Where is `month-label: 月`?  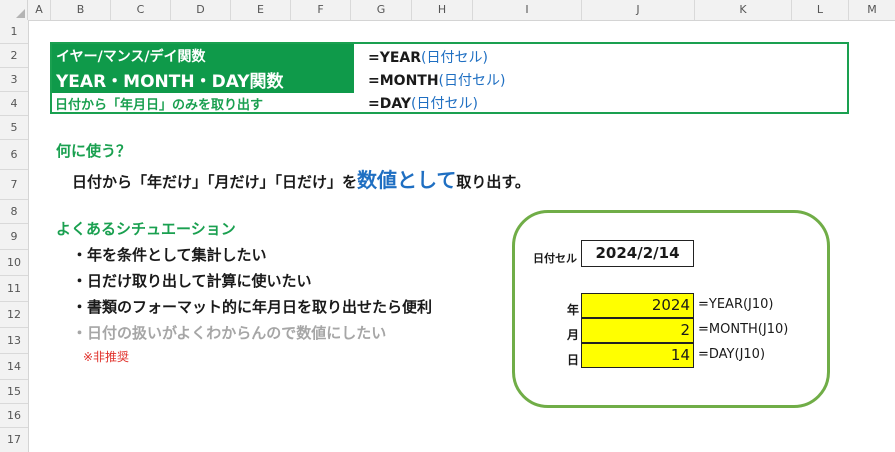
month-label: 月 is located at coordinates (573, 335).